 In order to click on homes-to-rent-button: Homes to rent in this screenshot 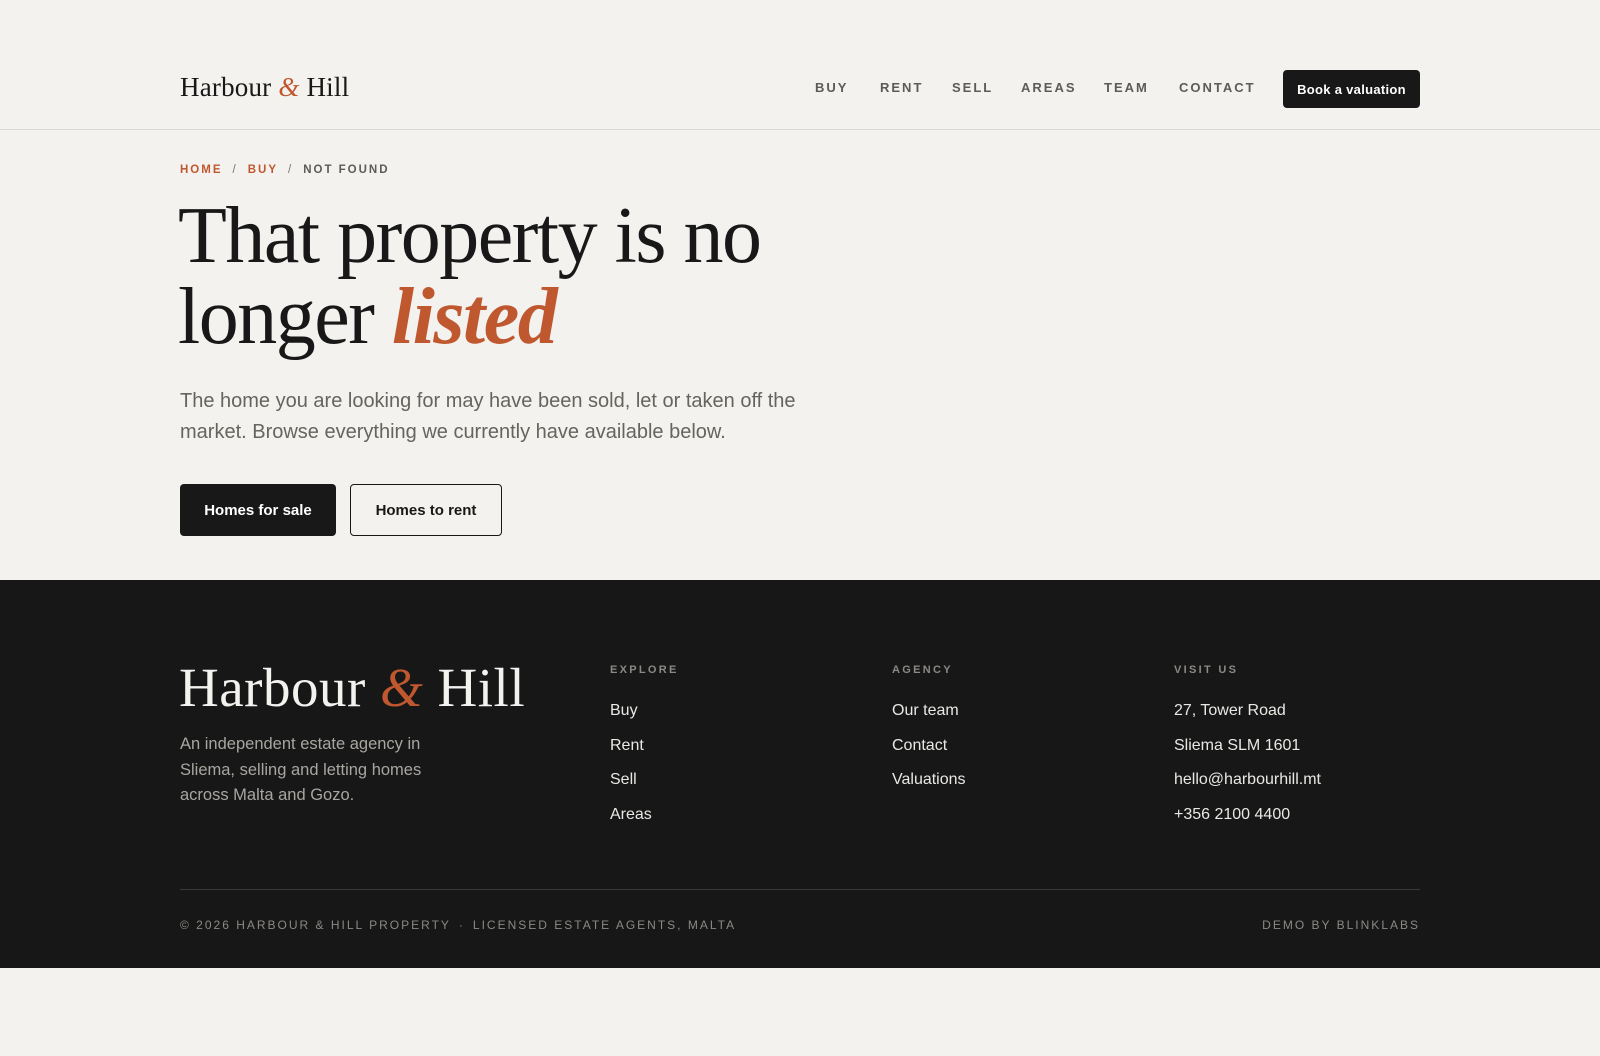, I will do `click(426, 510)`.